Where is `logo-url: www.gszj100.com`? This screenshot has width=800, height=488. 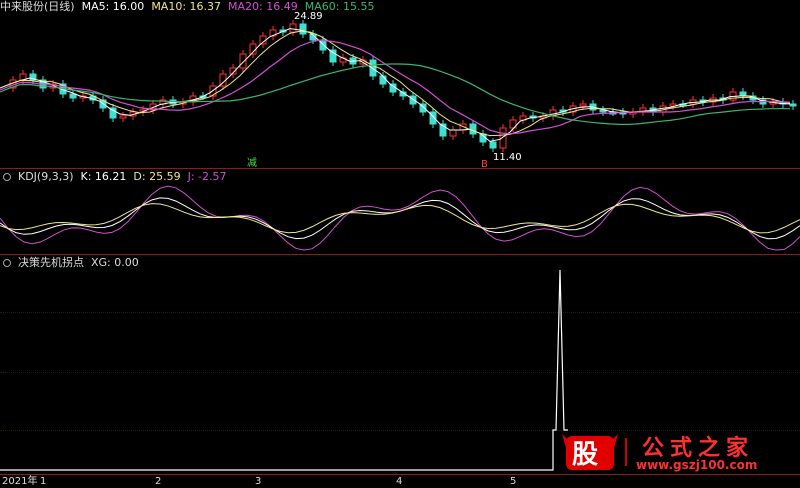 logo-url: www.gszj100.com is located at coordinates (697, 465).